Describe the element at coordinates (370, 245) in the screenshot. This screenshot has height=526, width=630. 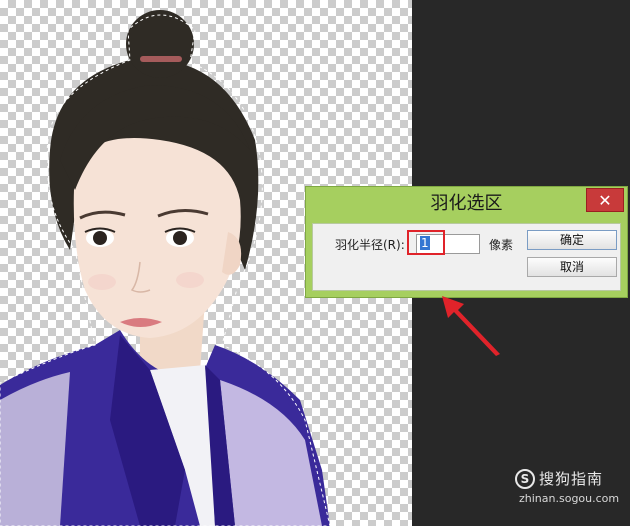
I see `feather-radius-label: 羽化半径(R):` at that location.